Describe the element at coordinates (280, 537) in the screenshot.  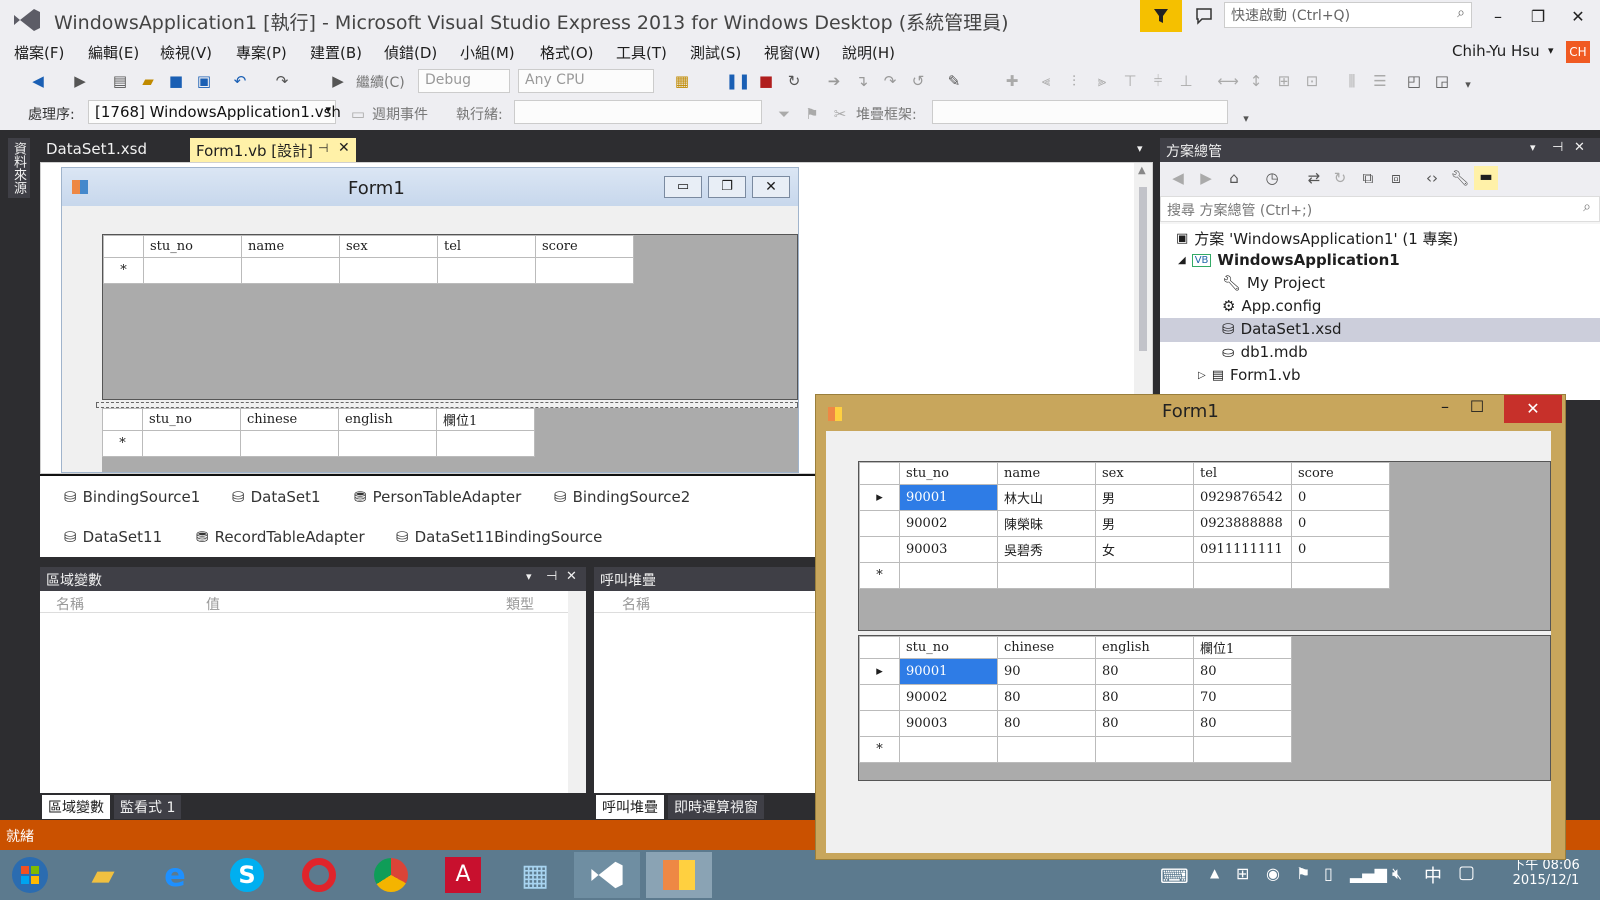
I see `tray-recordtableadapter: ⛃ RecordTableAdapter` at that location.